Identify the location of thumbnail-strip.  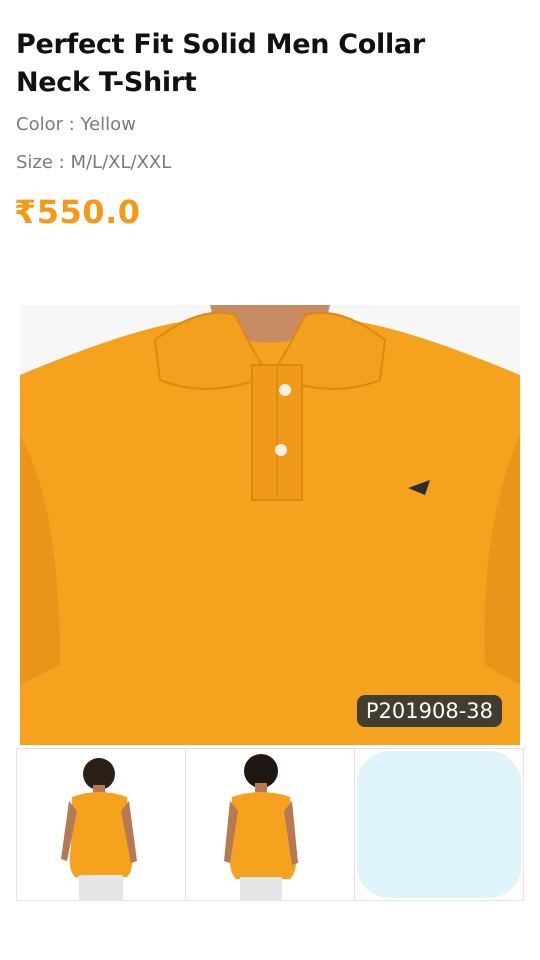
(270, 824).